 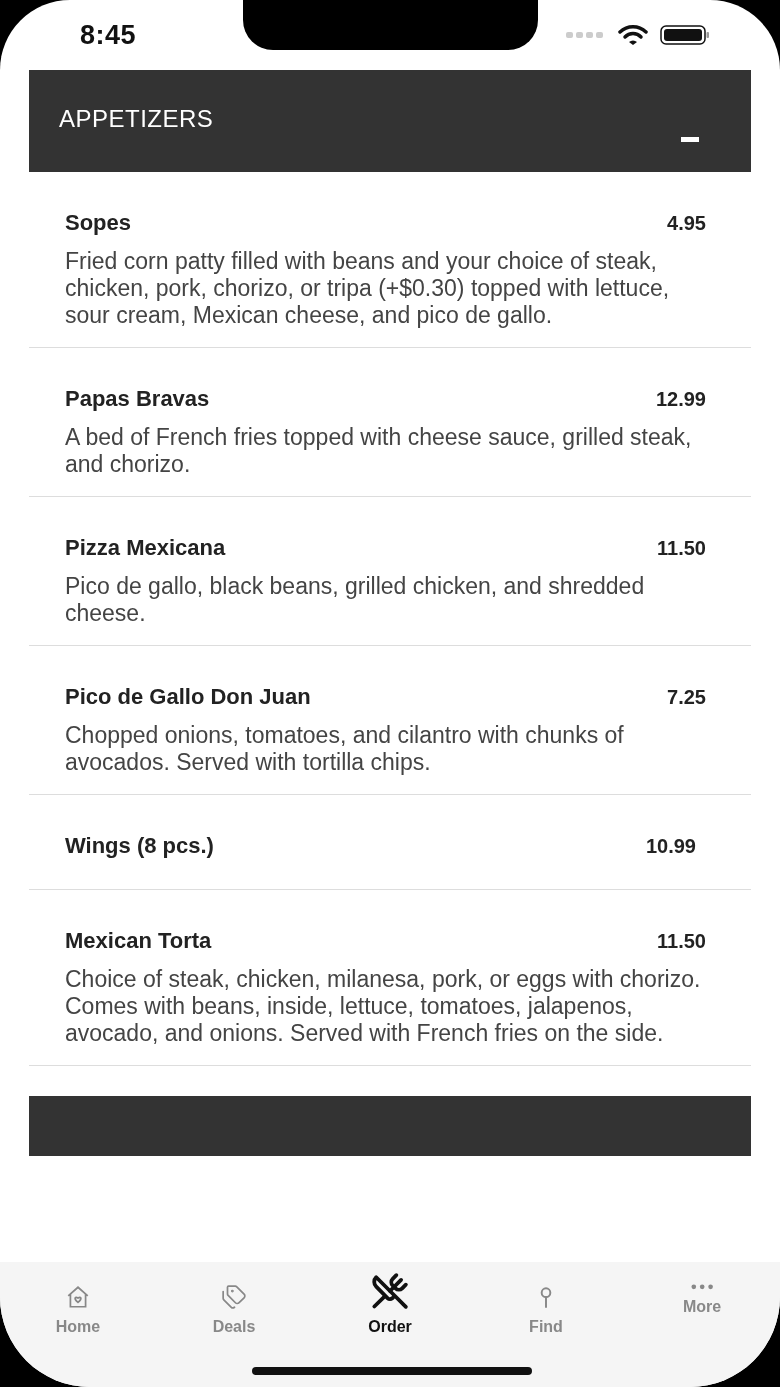 I want to click on item-price: 7.25, so click(x=686, y=697).